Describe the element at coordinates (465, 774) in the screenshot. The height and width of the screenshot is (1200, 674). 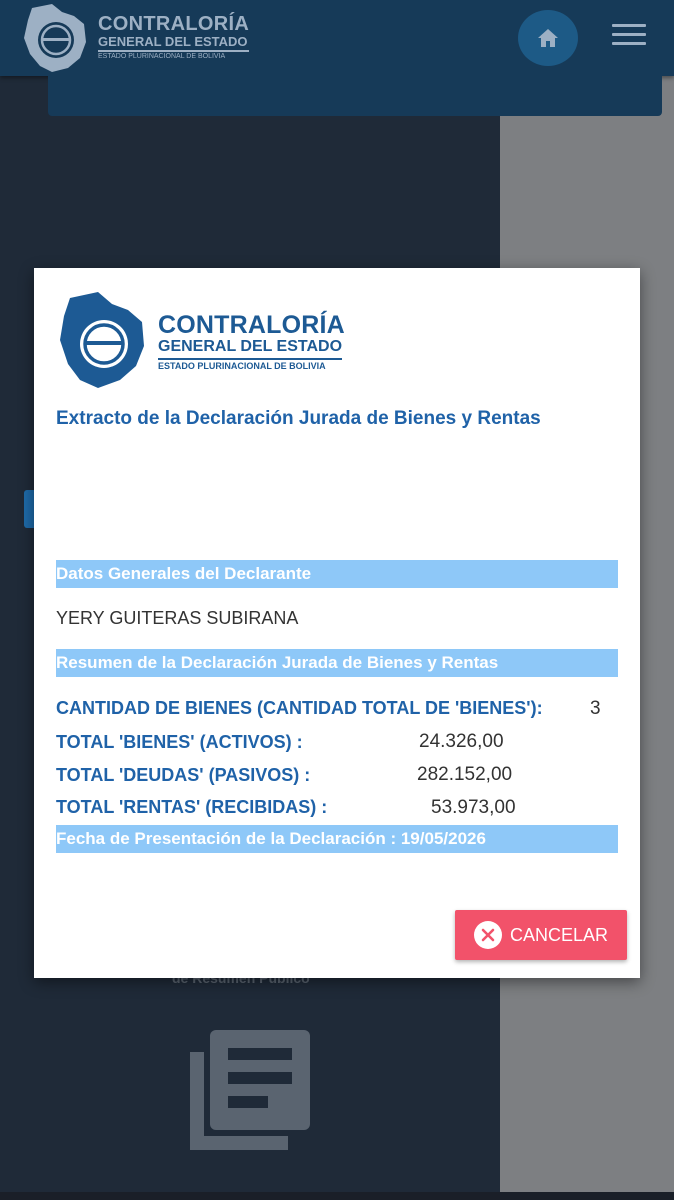
I see `row-value-total-deudas: 282.152,00` at that location.